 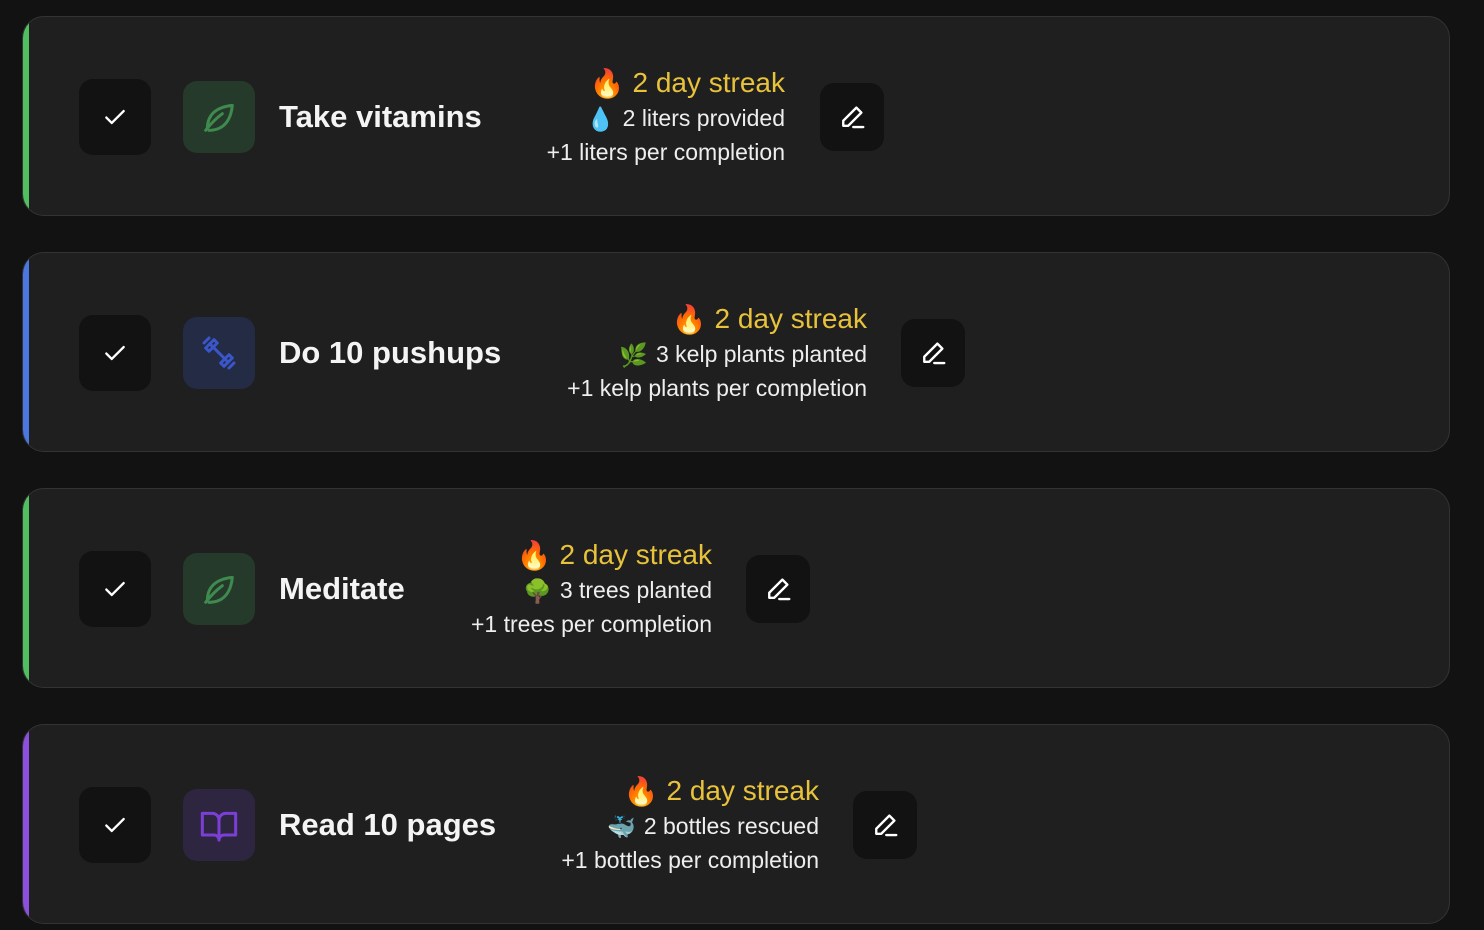 I want to click on rate-text: +1 kelp plants per completion, so click(x=717, y=388).